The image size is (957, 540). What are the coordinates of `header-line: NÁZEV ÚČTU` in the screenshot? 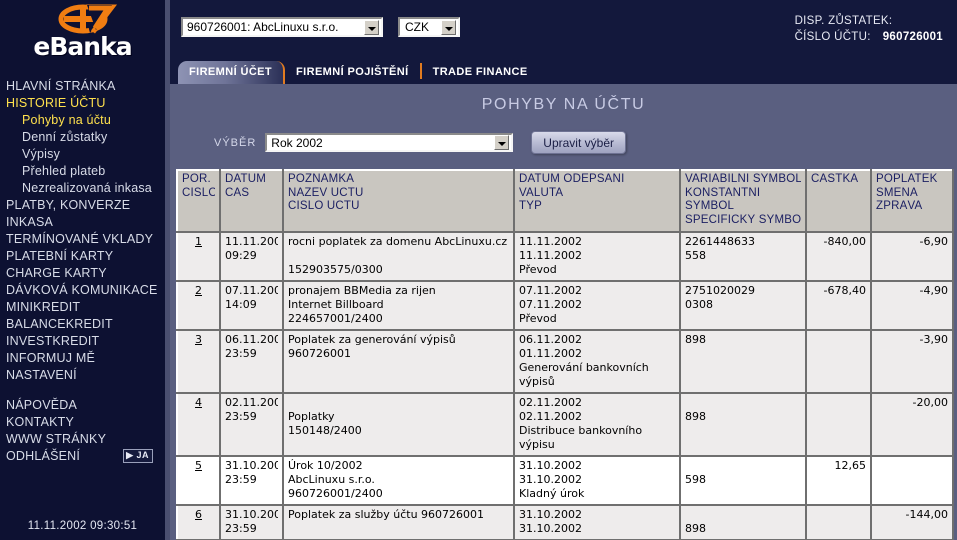 It's located at (326, 192).